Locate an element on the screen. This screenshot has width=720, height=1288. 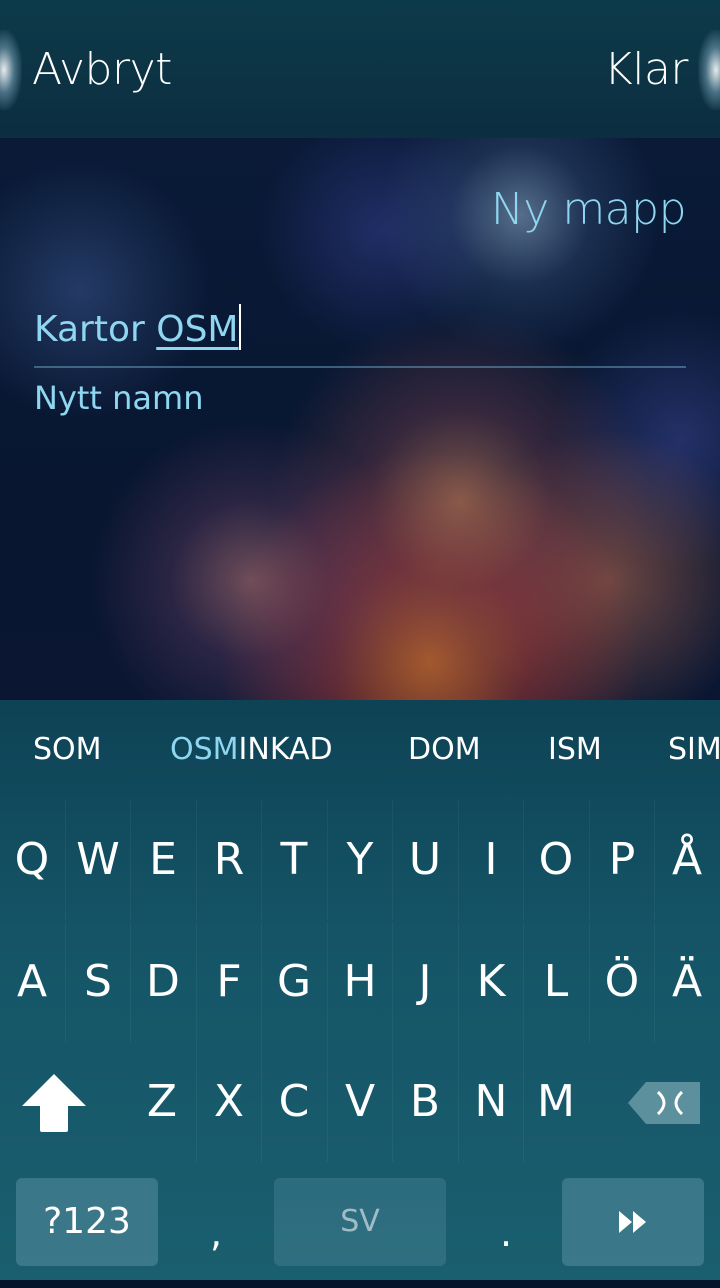
enter-key is located at coordinates (633, 1222).